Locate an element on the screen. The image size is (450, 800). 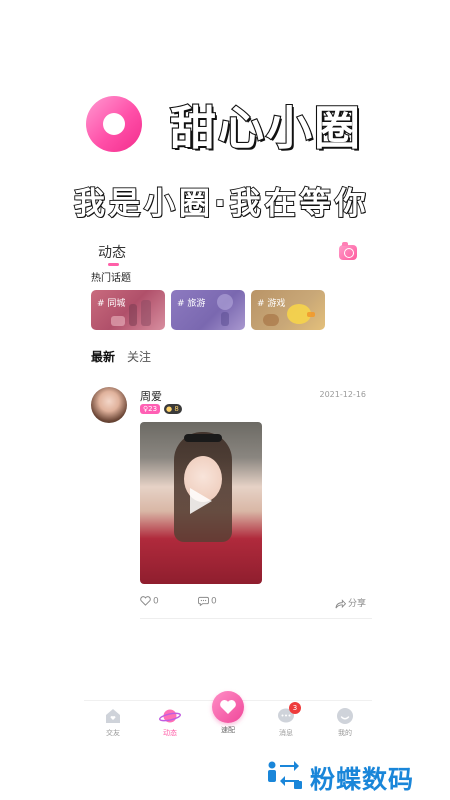
share-label: 分享 is located at coordinates (356, 604).